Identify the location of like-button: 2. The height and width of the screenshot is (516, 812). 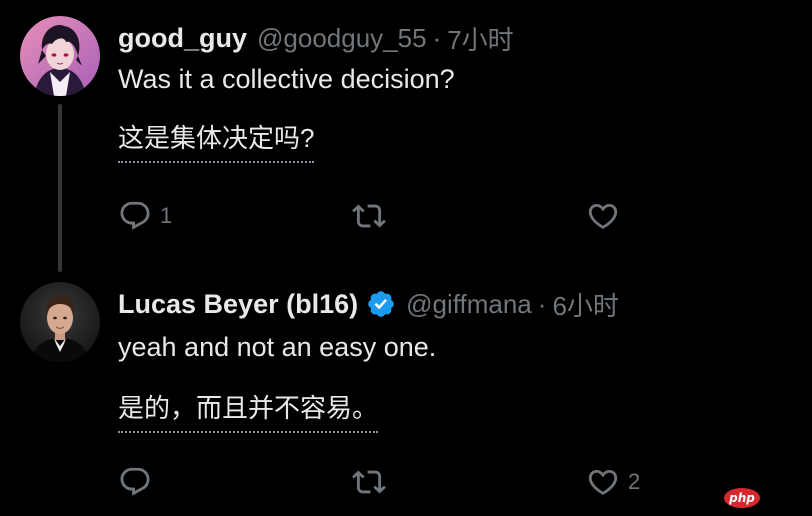
(613, 482).